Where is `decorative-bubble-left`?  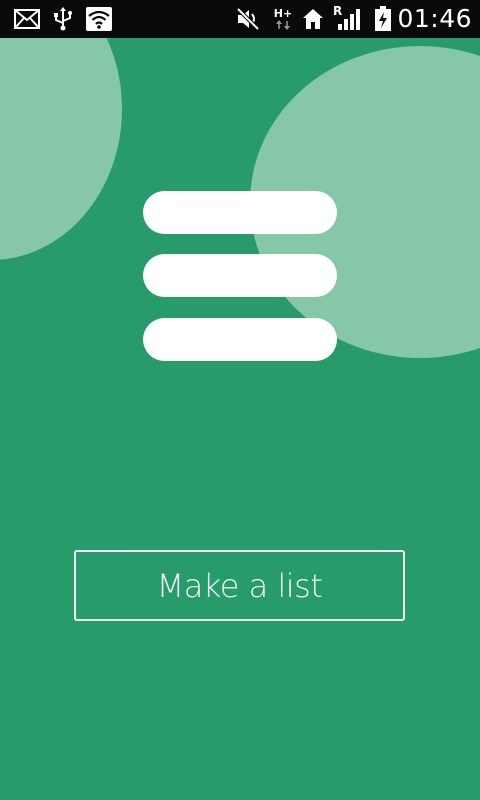 decorative-bubble-left is located at coordinates (61, 149).